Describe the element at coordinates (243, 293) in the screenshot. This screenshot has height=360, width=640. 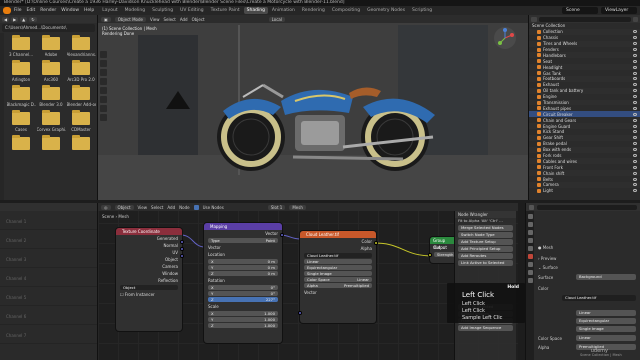
I see `rotation-y-field: Y 0°` at that location.